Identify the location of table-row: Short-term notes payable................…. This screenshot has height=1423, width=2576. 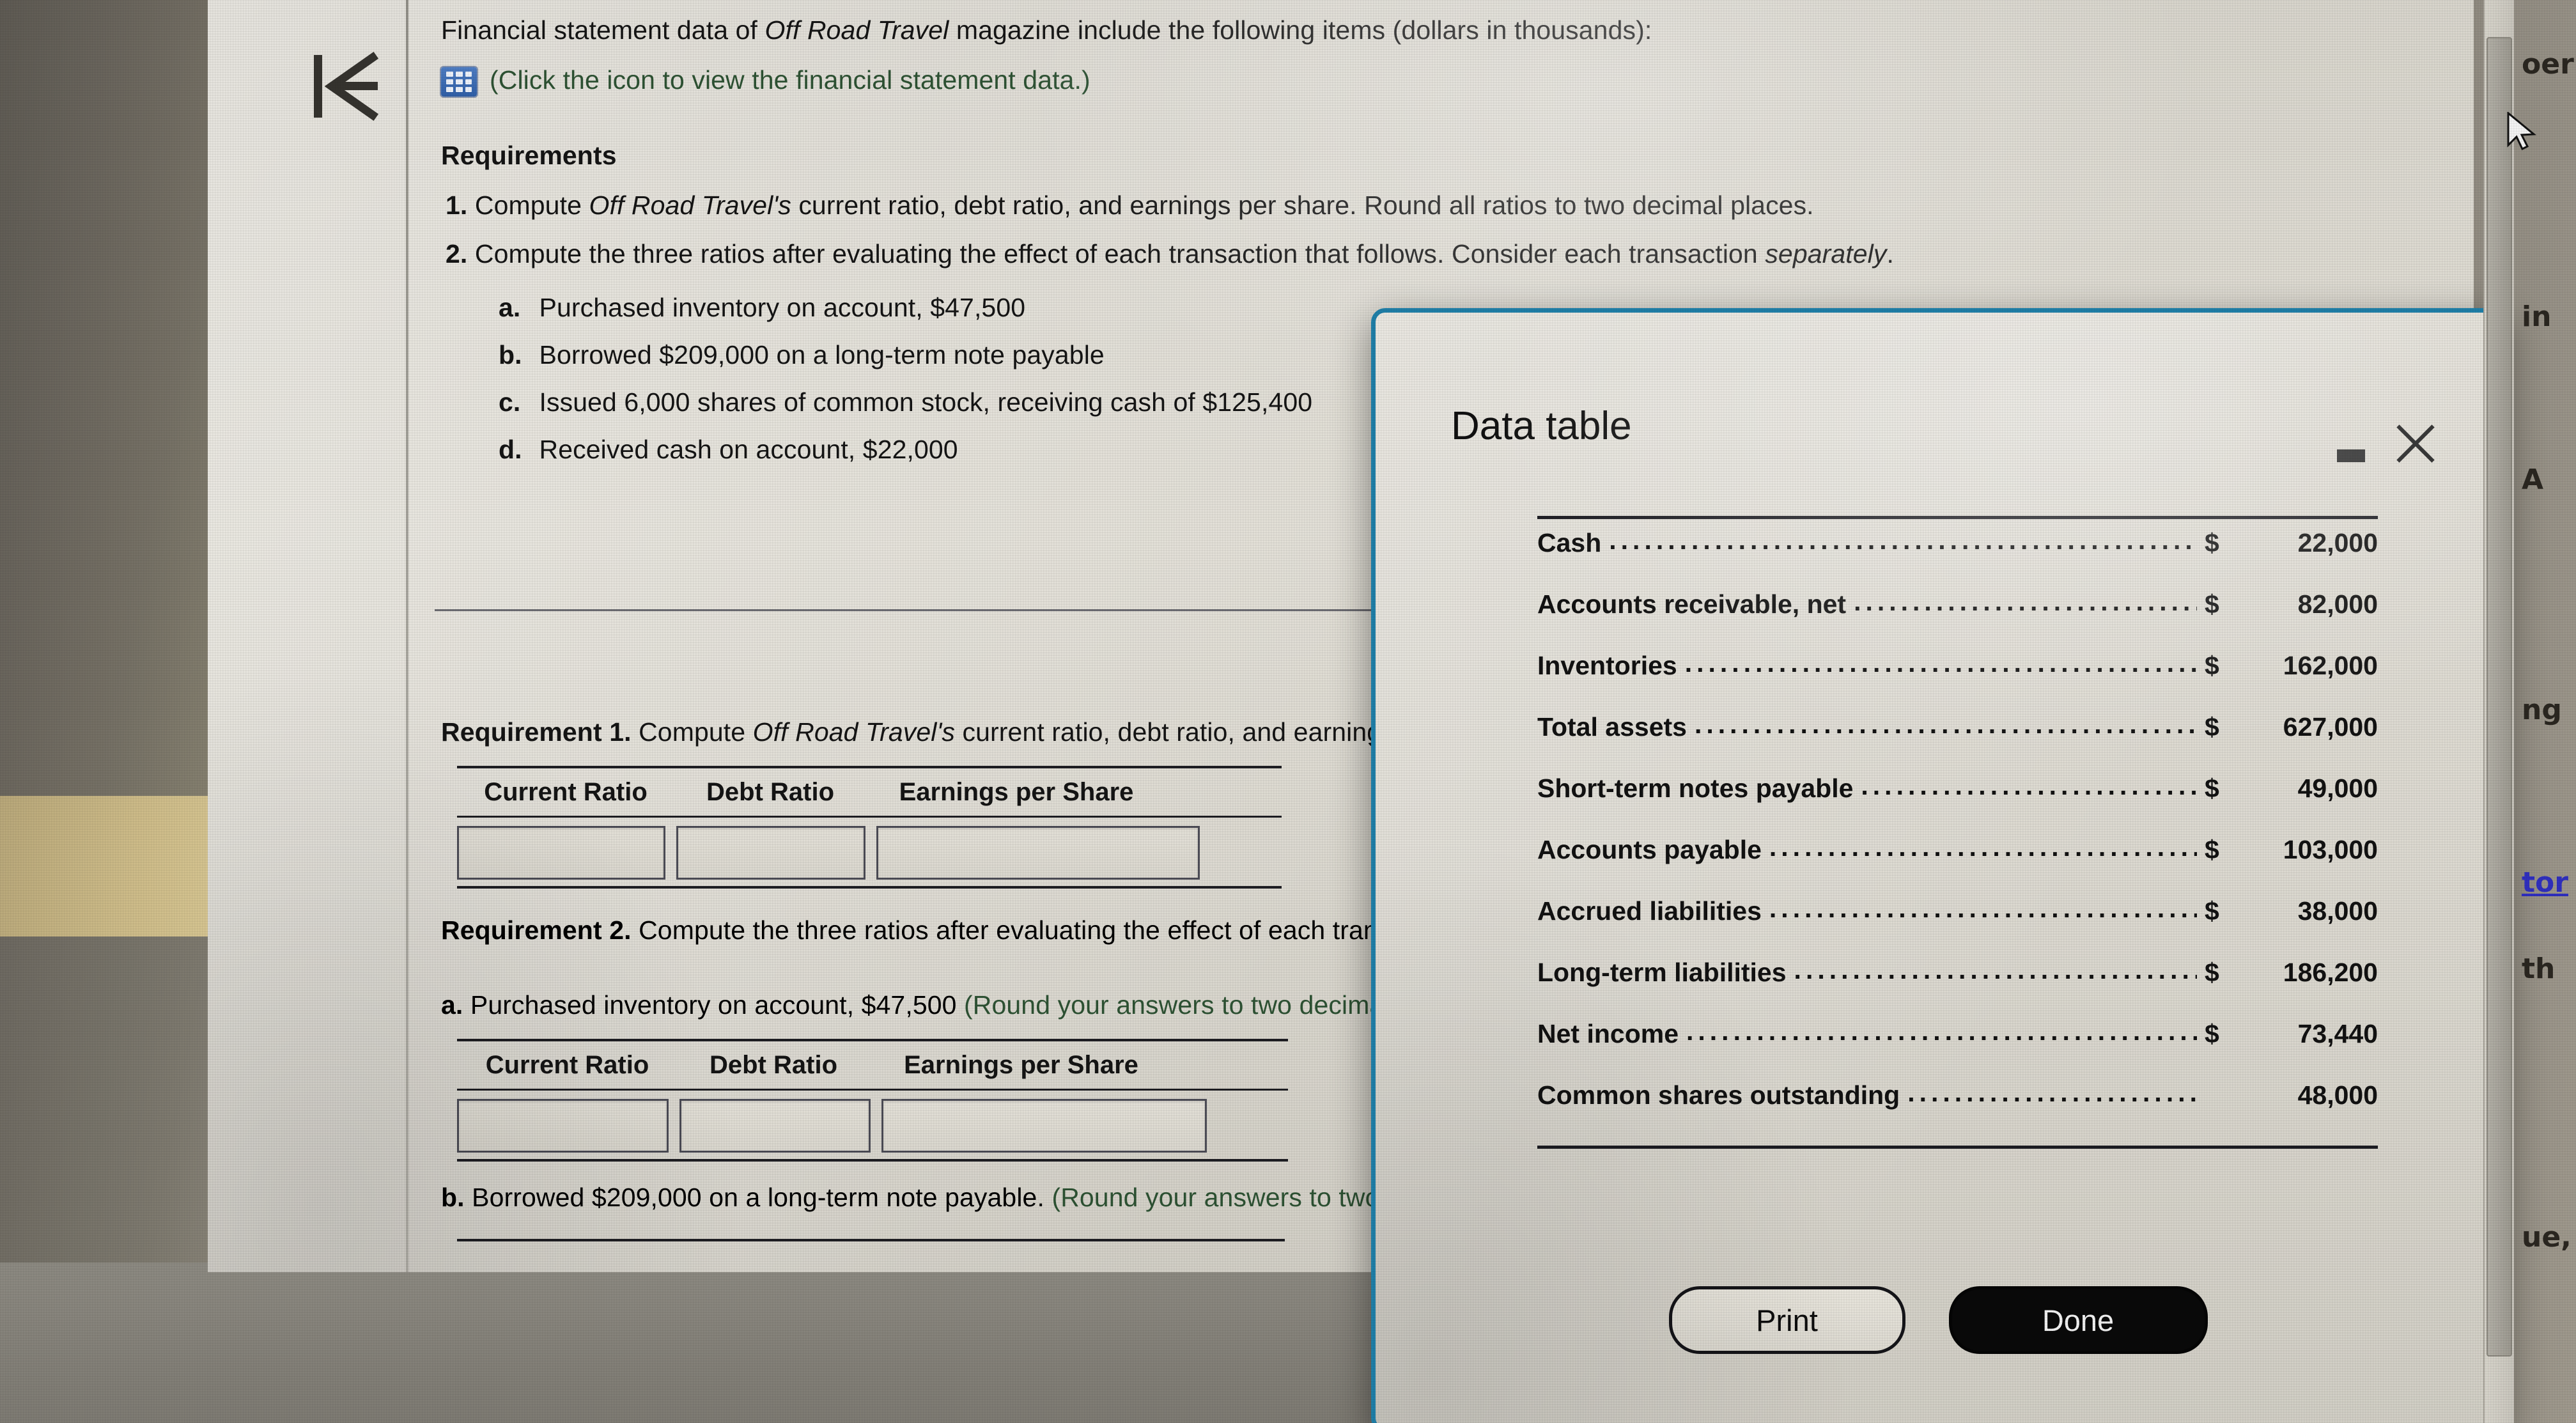
(1957, 803).